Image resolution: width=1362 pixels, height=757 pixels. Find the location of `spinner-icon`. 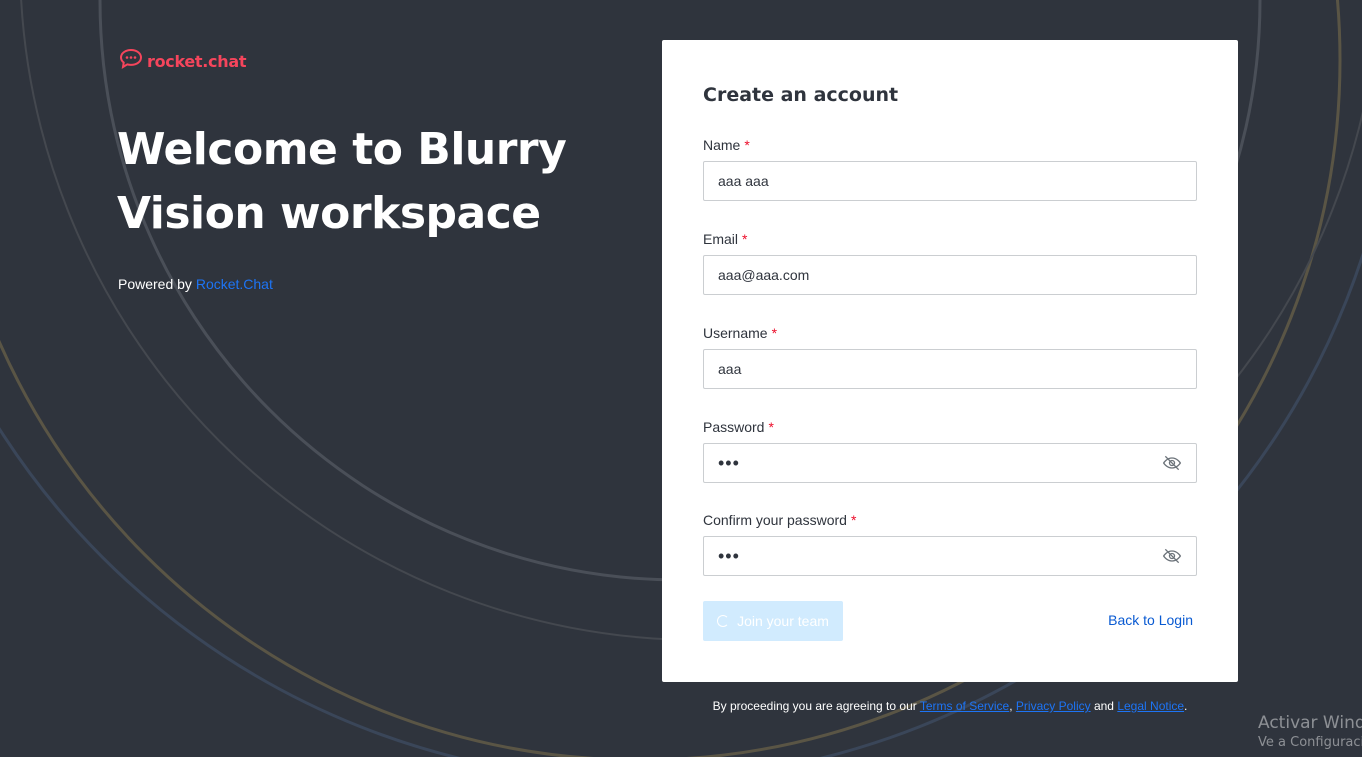

spinner-icon is located at coordinates (723, 621).